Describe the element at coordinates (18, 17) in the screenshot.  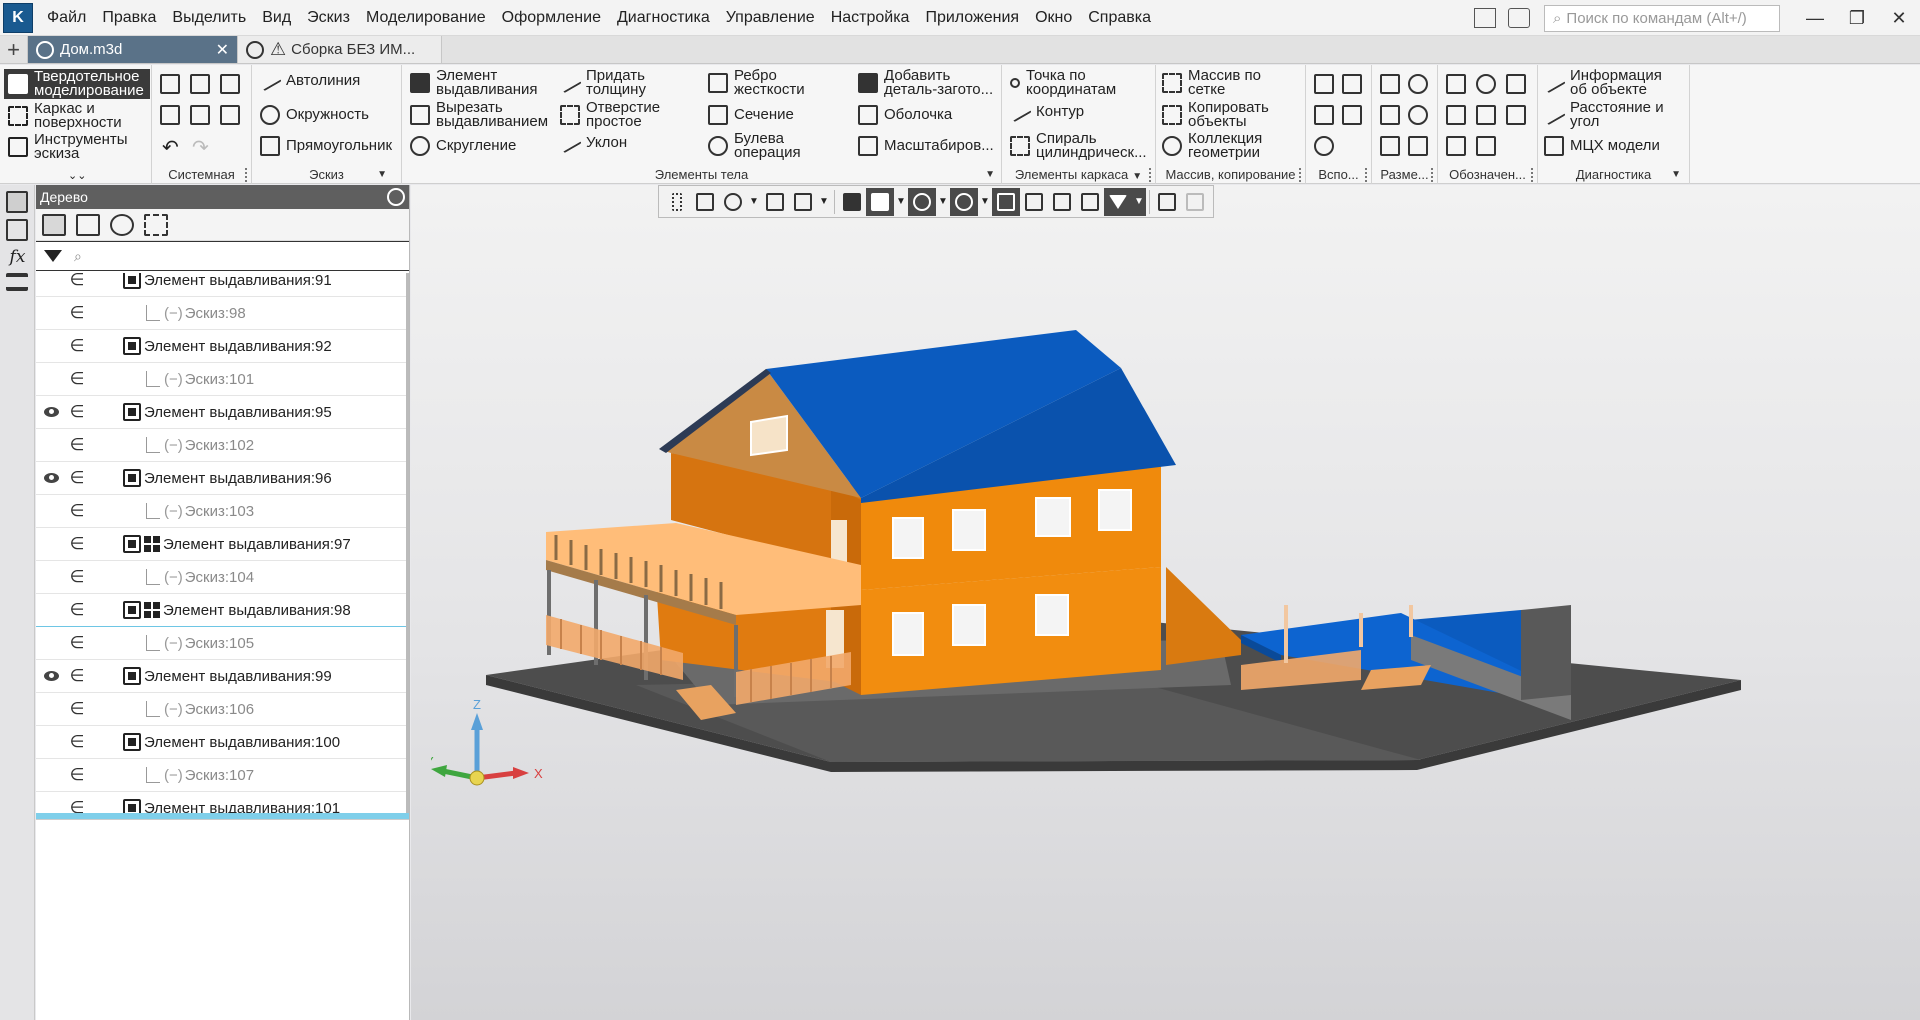
I see `app-logo-icon: K` at that location.